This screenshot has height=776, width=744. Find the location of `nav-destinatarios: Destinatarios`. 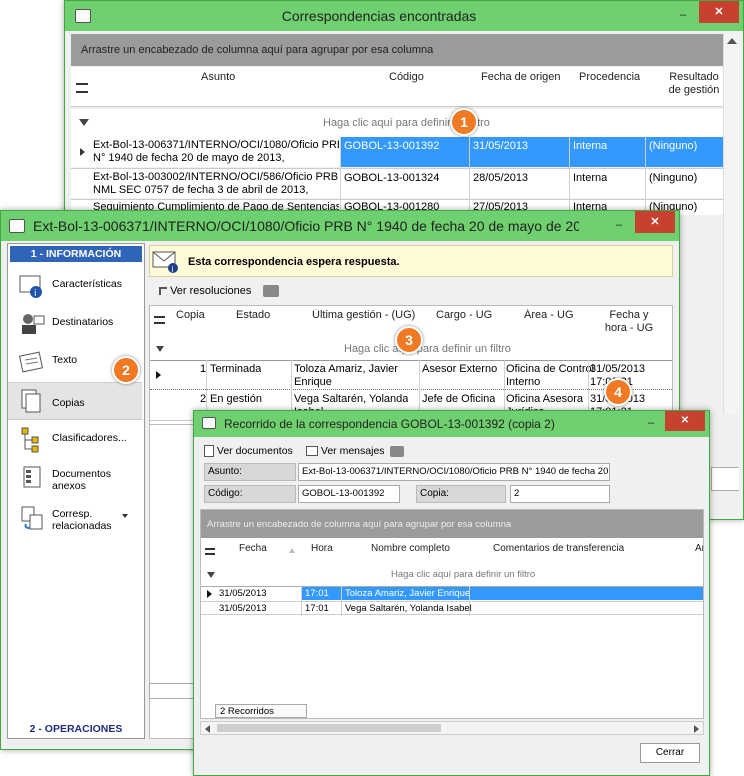

nav-destinatarios: Destinatarios is located at coordinates (75, 325).